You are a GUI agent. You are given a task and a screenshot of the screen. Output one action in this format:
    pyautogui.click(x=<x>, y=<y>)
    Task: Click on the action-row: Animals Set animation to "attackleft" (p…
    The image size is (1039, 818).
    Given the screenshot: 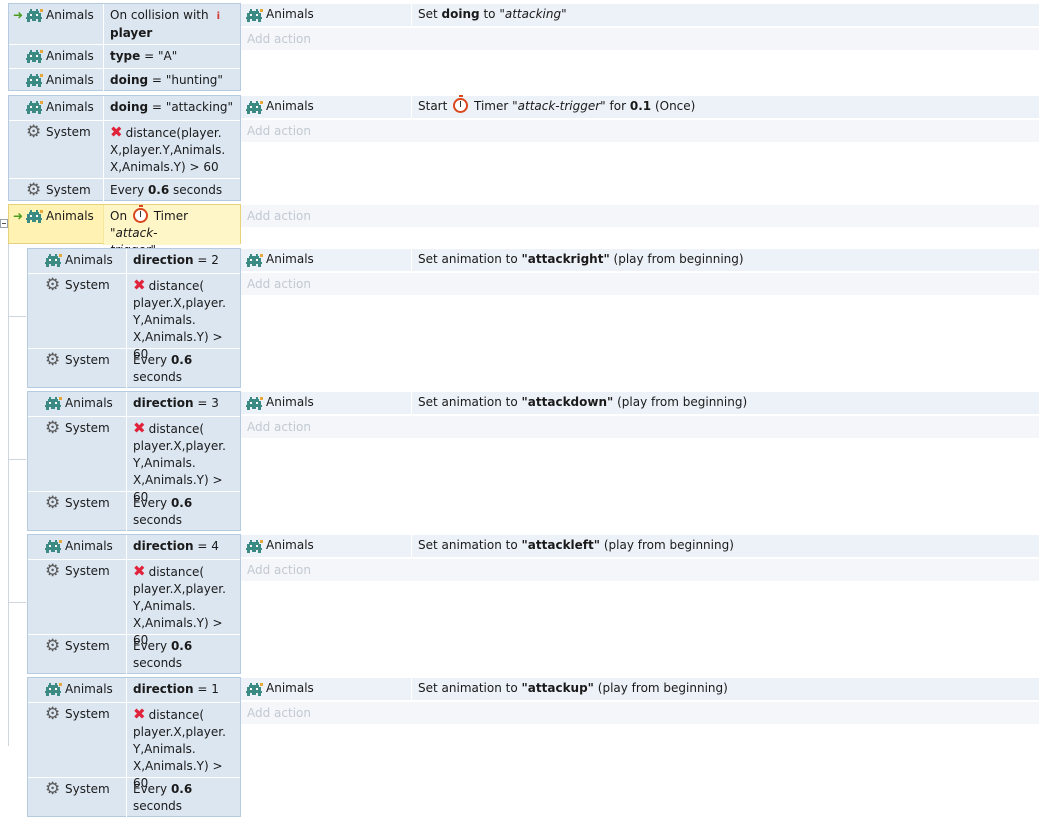 What is the action you would take?
    pyautogui.click(x=640, y=546)
    